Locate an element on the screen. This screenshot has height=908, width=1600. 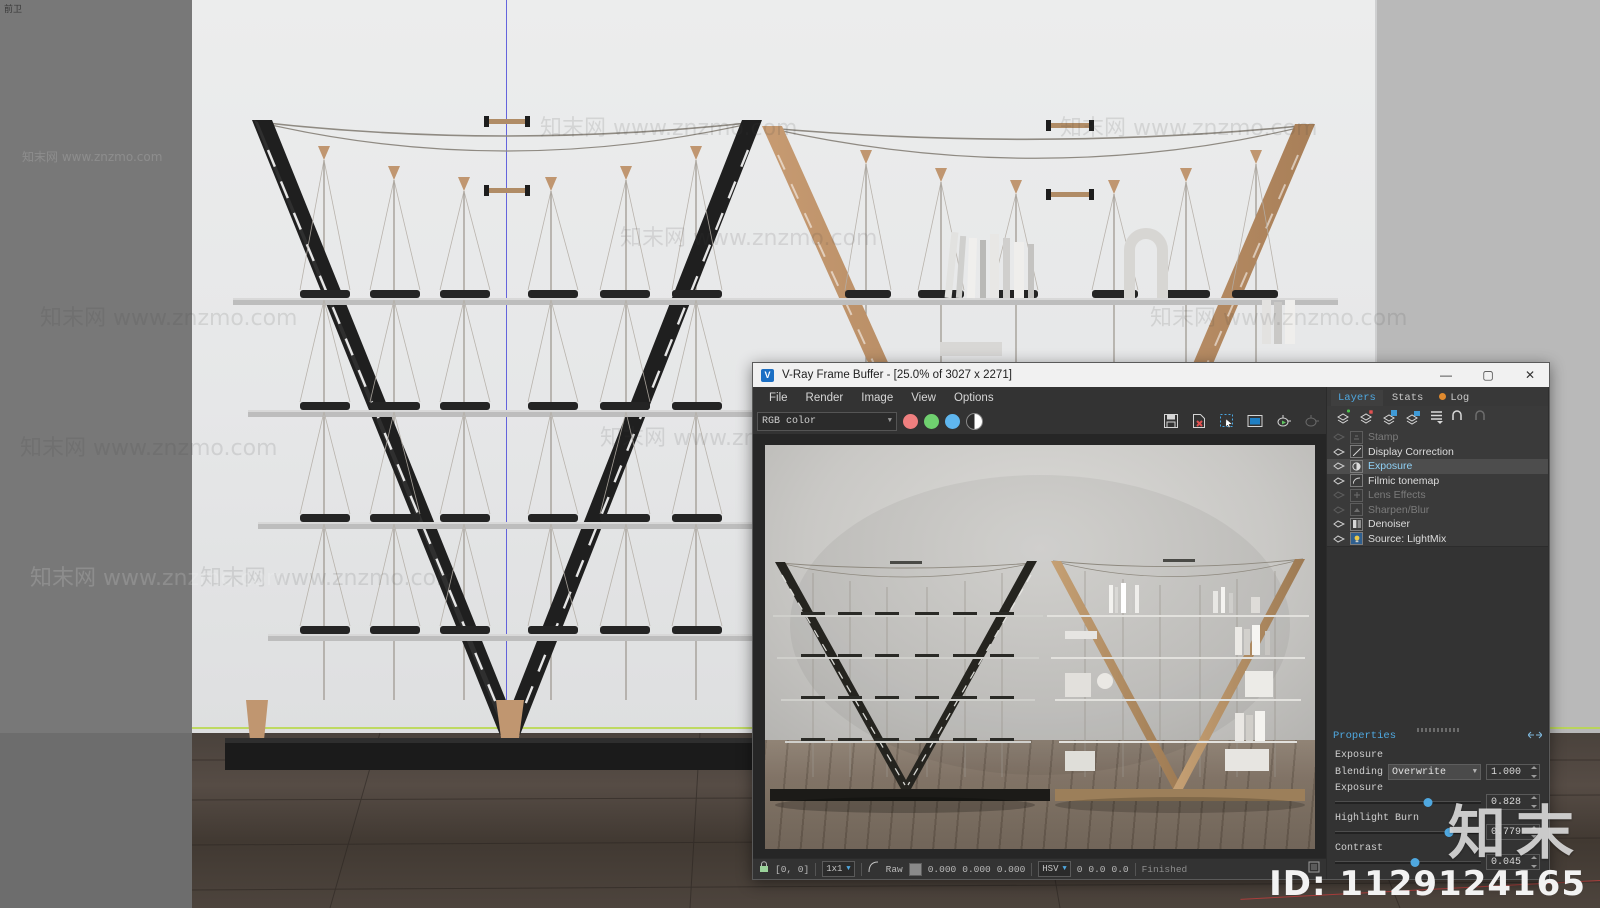
save-layer-icon is located at coordinates (1412, 417).